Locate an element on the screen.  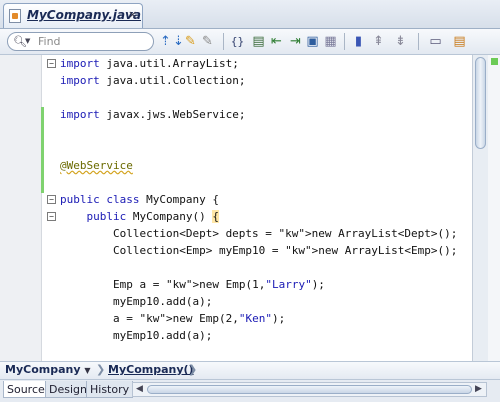
stop-macro-icon: ▦ is located at coordinates (330, 41).